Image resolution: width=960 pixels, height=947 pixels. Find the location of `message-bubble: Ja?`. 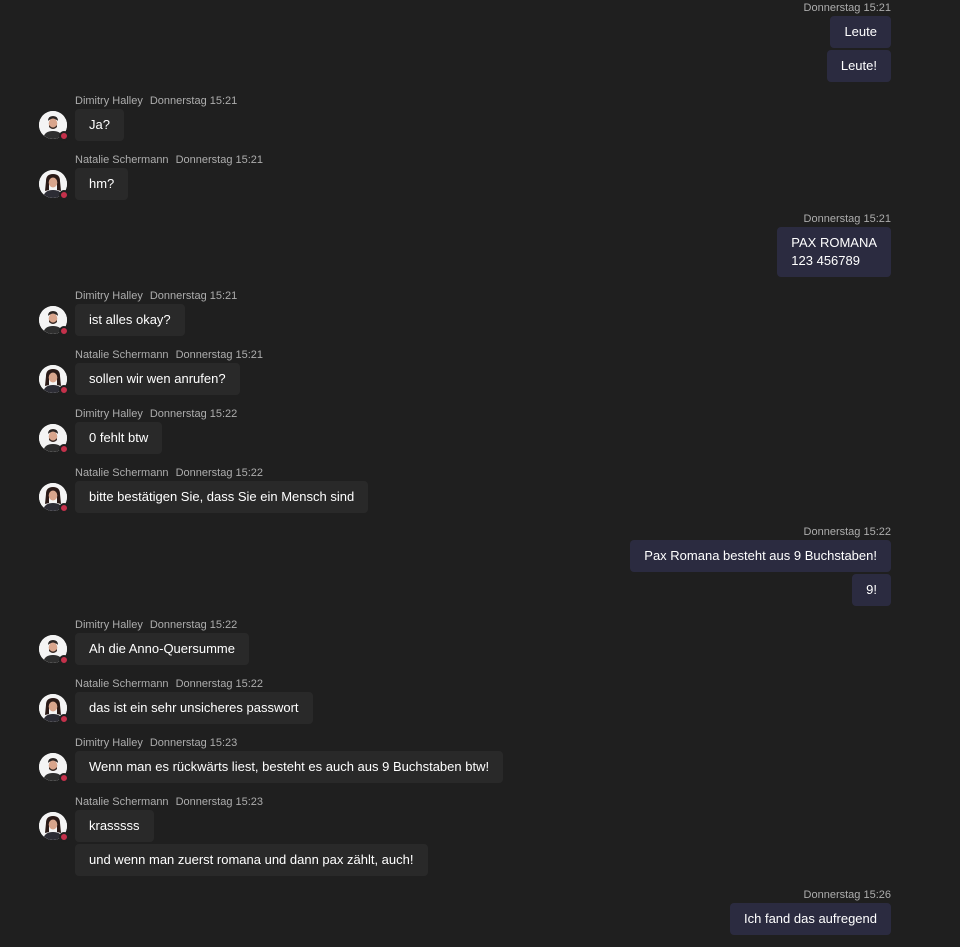

message-bubble: Ja? is located at coordinates (99, 125).